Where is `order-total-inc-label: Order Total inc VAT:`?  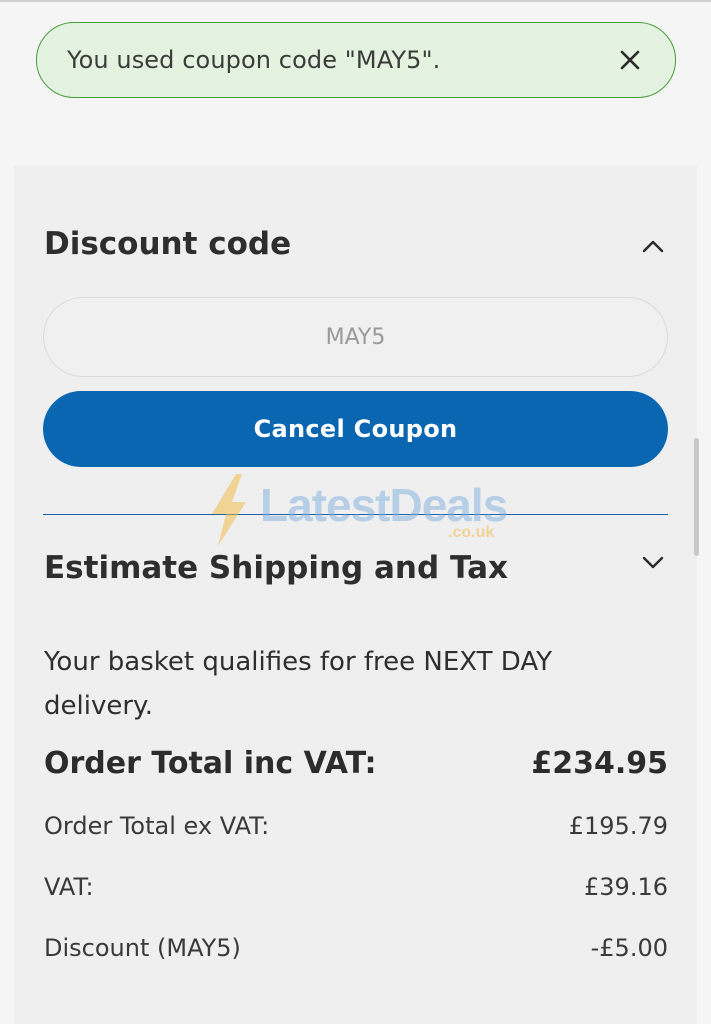 order-total-inc-label: Order Total inc VAT: is located at coordinates (210, 763).